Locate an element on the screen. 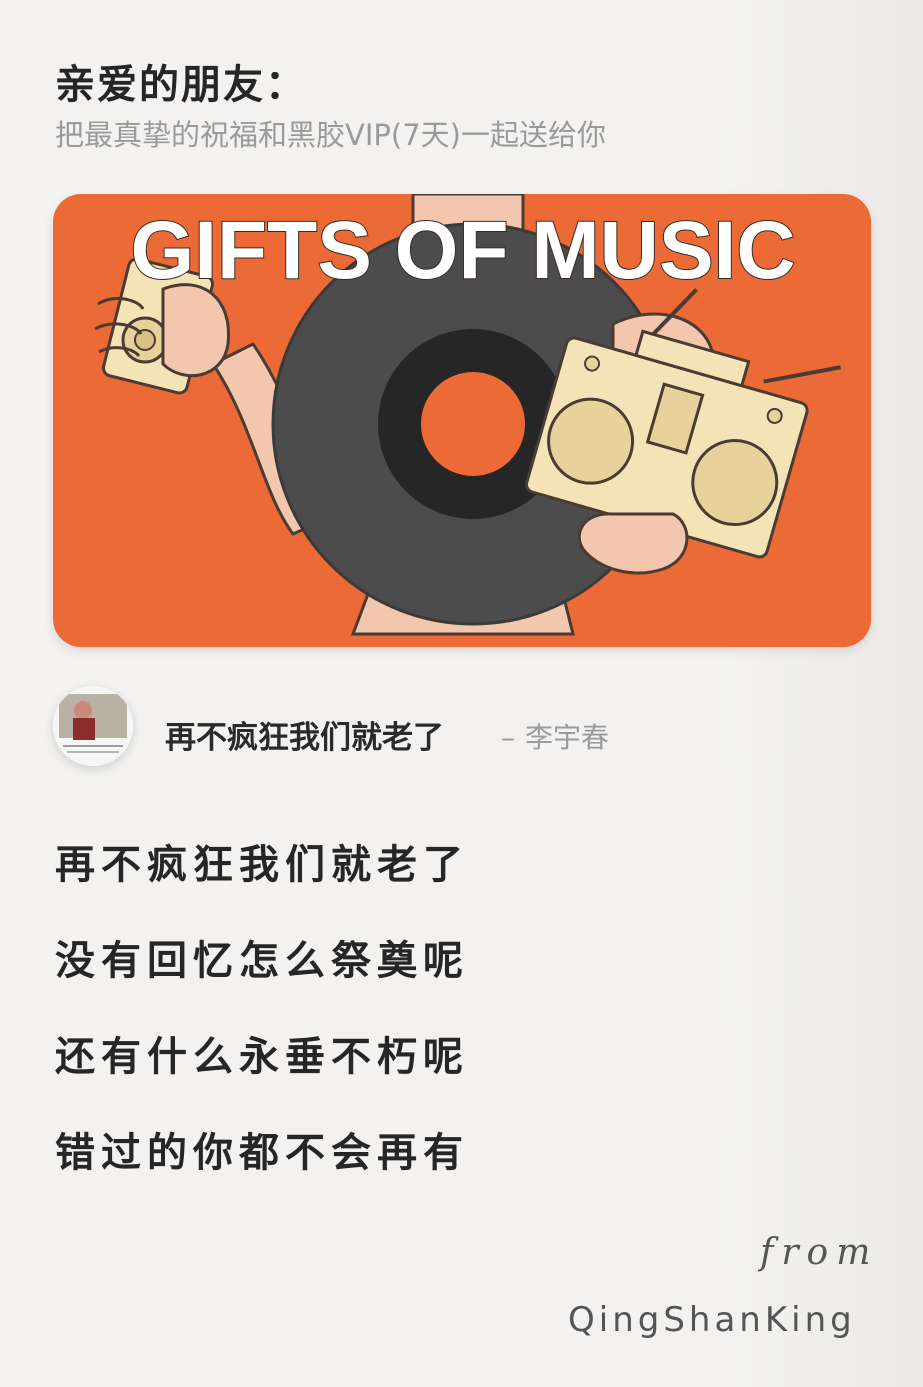 This screenshot has width=923, height=1387. lyric-line: 还有什么永垂不朽呢 is located at coordinates (262, 1057).